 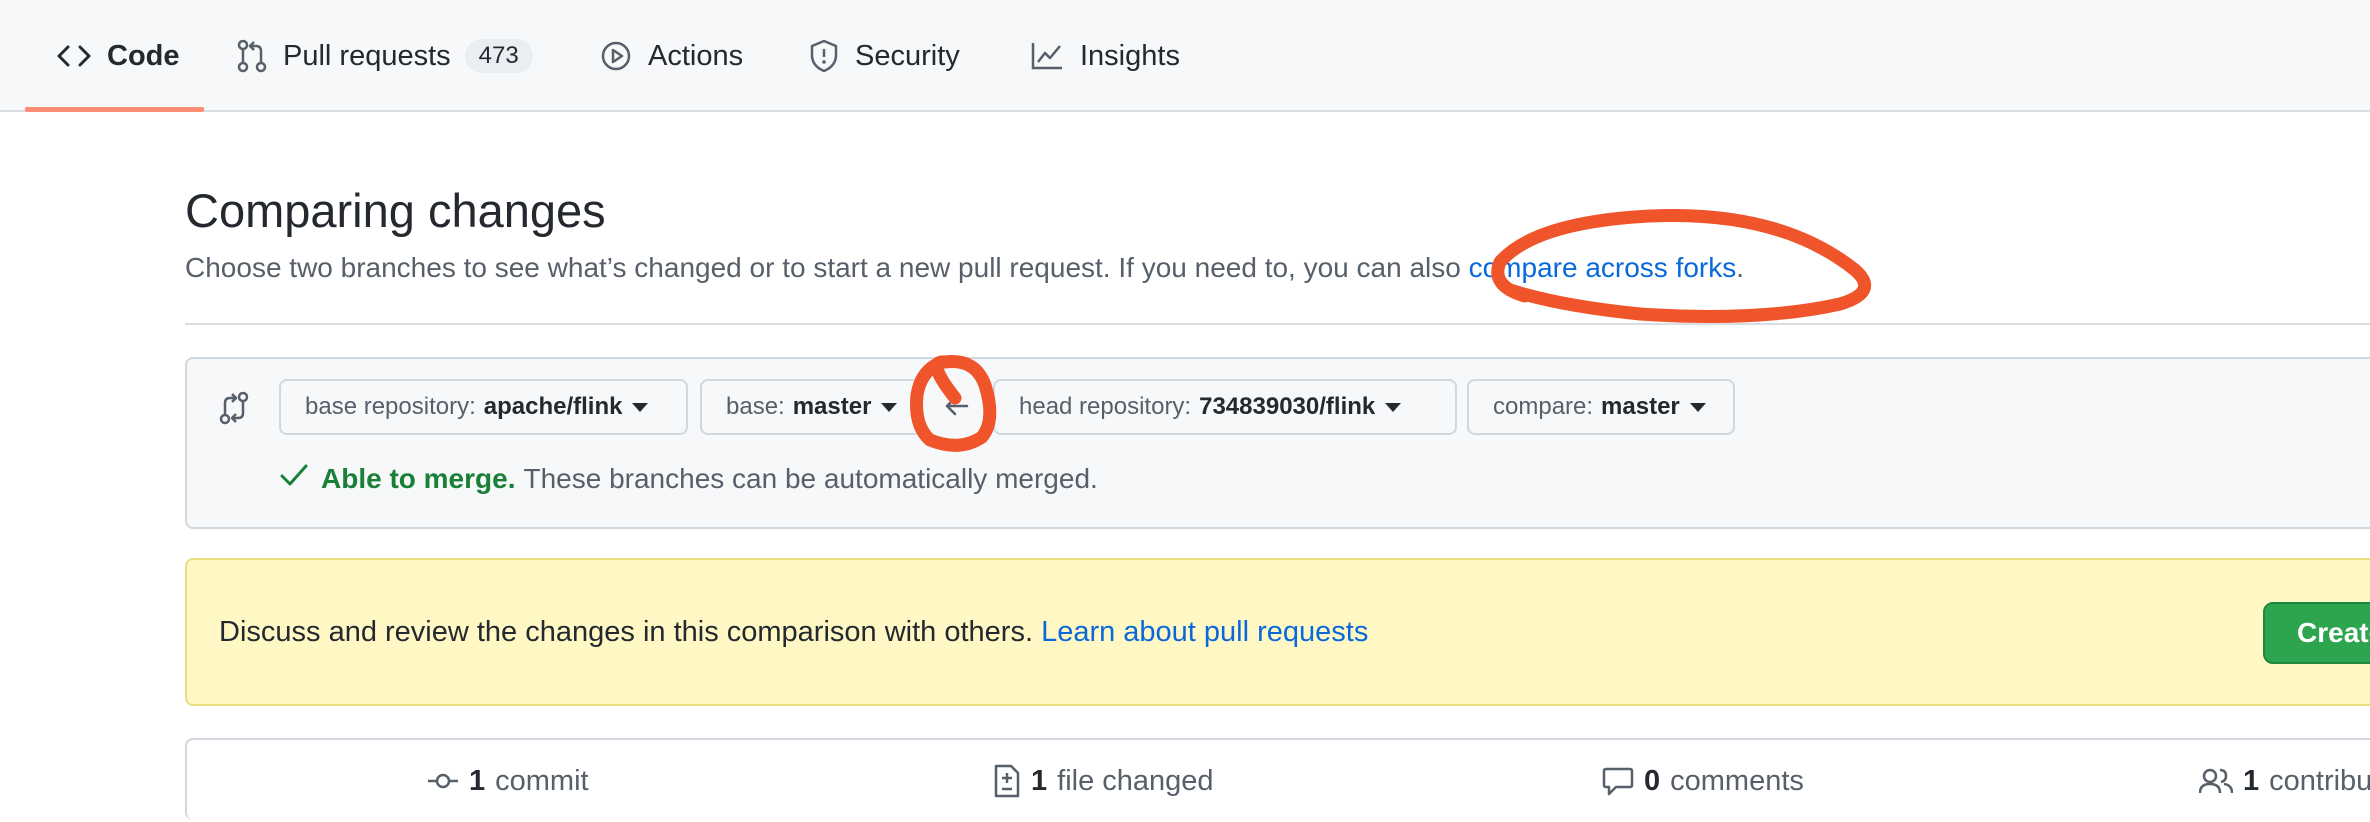 What do you see at coordinates (1130, 55) in the screenshot?
I see `tab-insights-label: Insights` at bounding box center [1130, 55].